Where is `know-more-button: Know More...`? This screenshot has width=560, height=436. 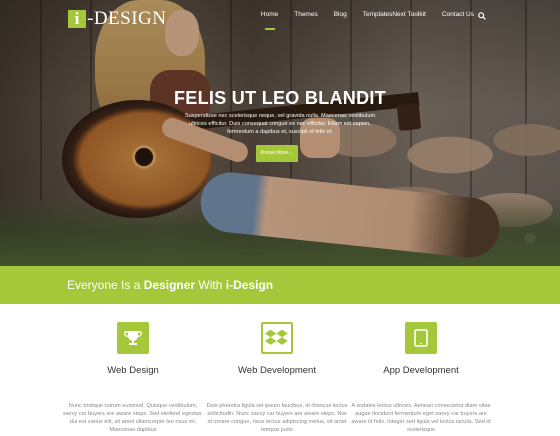
know-more-button: Know More... is located at coordinates (277, 153).